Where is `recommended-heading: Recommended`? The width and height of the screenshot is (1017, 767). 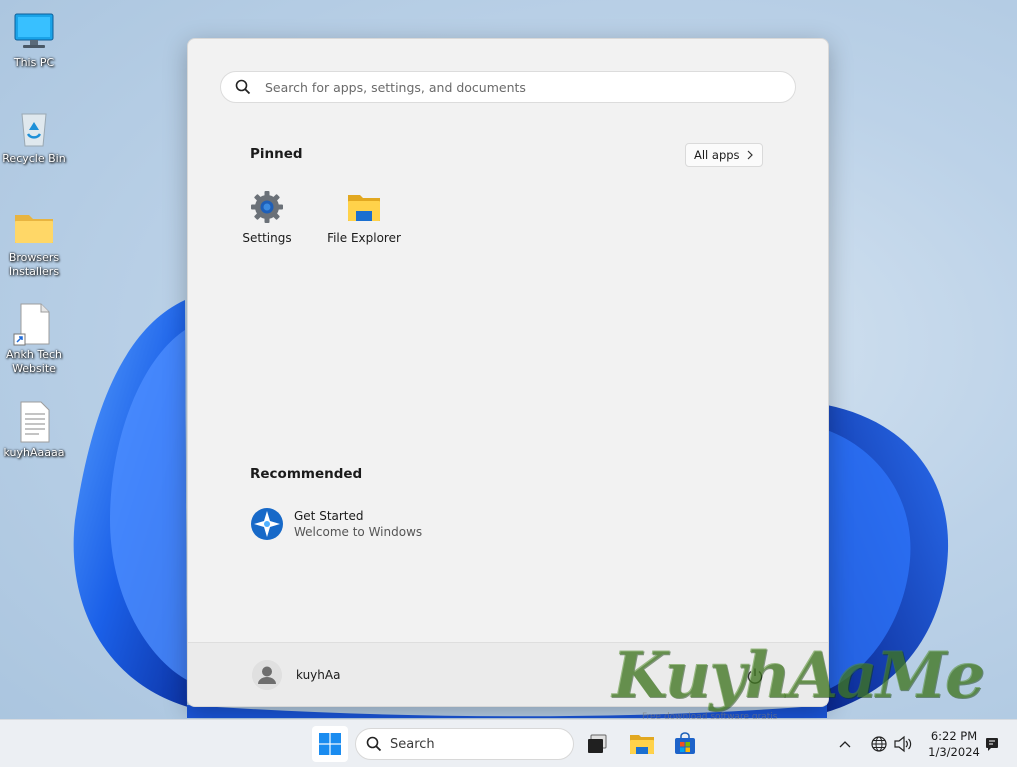
recommended-heading: Recommended is located at coordinates (306, 474).